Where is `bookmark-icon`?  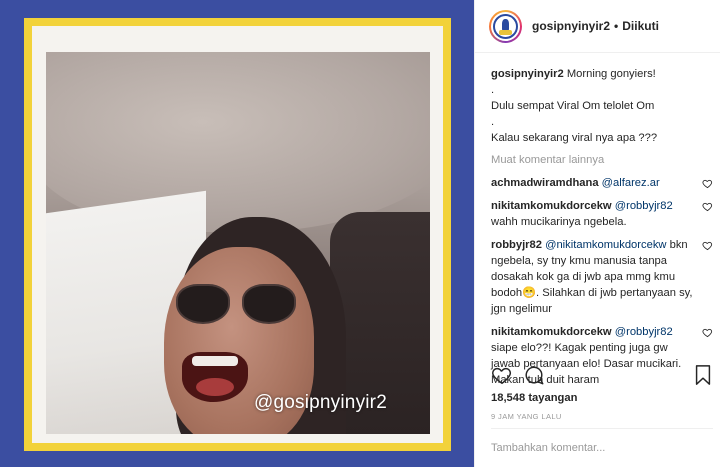 bookmark-icon is located at coordinates (703, 375).